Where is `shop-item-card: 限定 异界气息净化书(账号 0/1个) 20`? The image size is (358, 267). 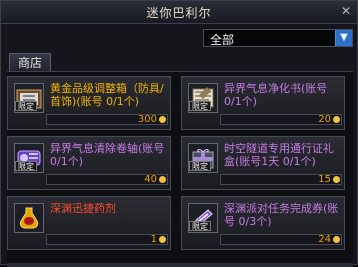 shop-item-card: 限定 异界气息净化书(账号 0/1个) 20 is located at coordinates (263, 103).